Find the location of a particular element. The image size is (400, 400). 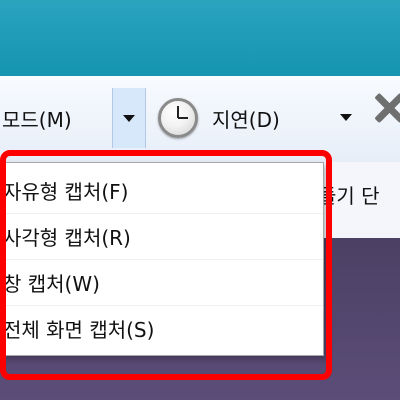

delay-dropdown-button is located at coordinates (346, 117).